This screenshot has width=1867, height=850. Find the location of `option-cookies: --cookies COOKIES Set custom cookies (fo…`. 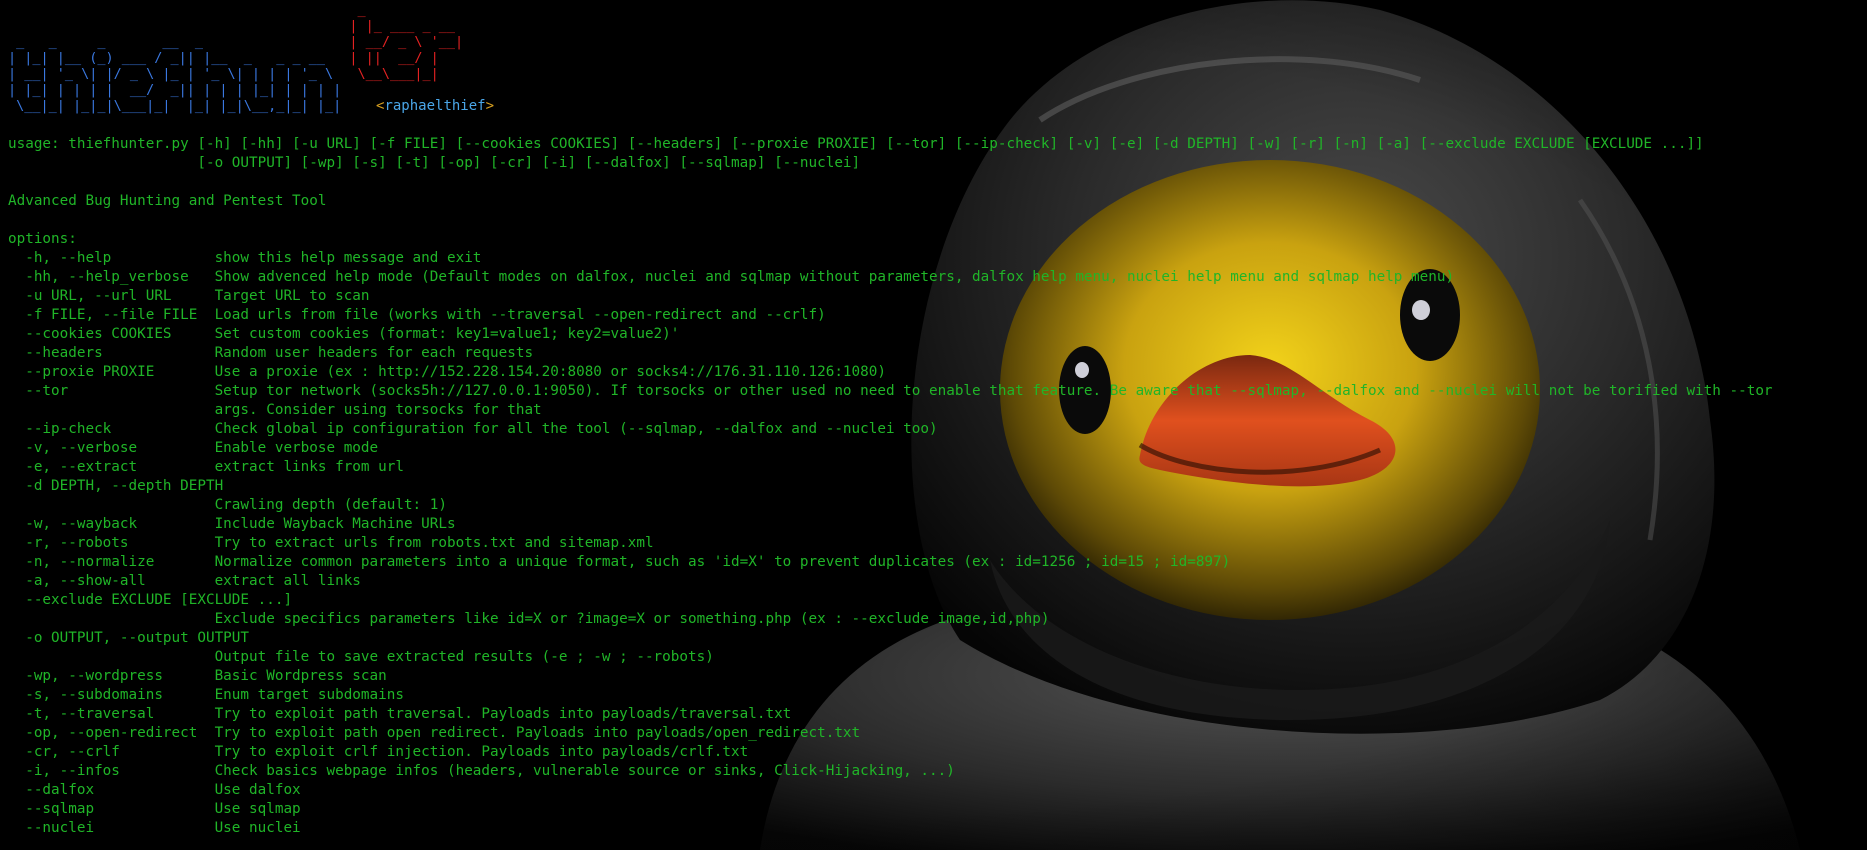

option-cookies: --cookies COOKIES Set custom cookies (fo… is located at coordinates (344, 334).